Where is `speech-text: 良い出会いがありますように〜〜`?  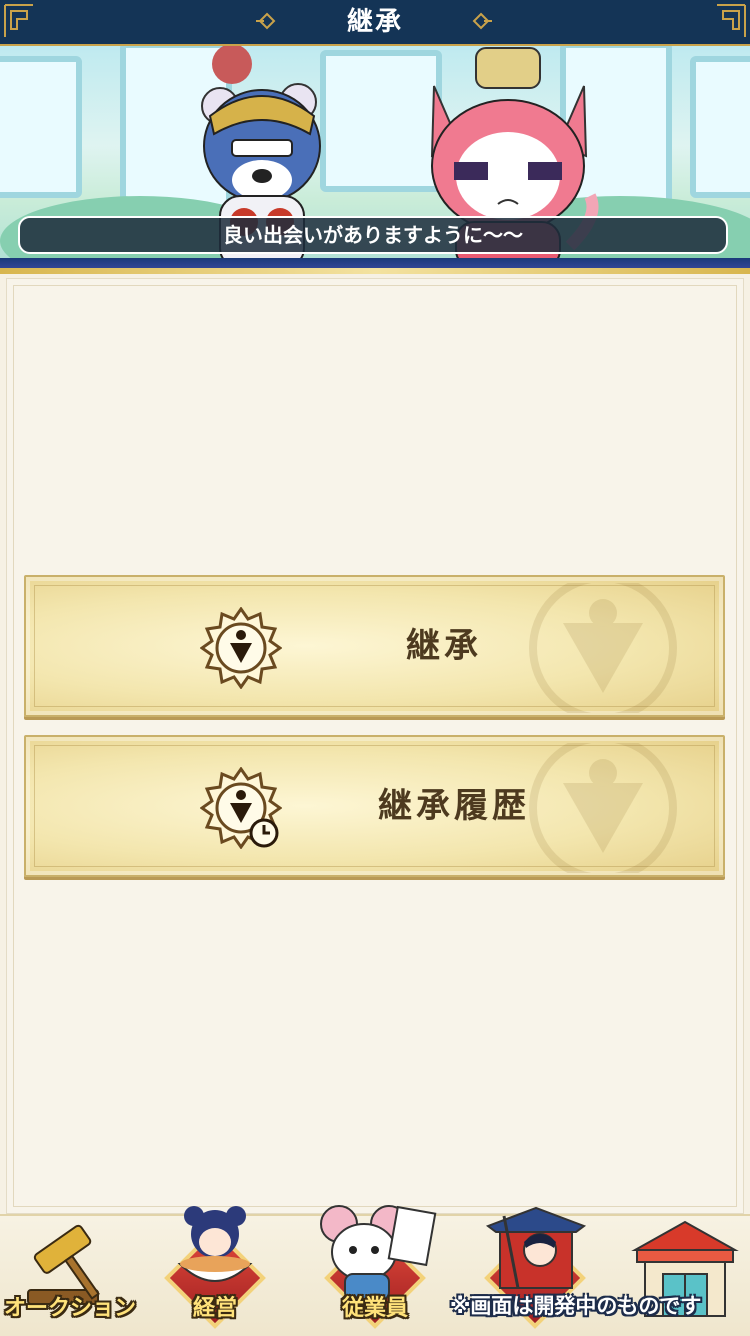
speech-text: 良い出会いがありますように〜〜 is located at coordinates (373, 235).